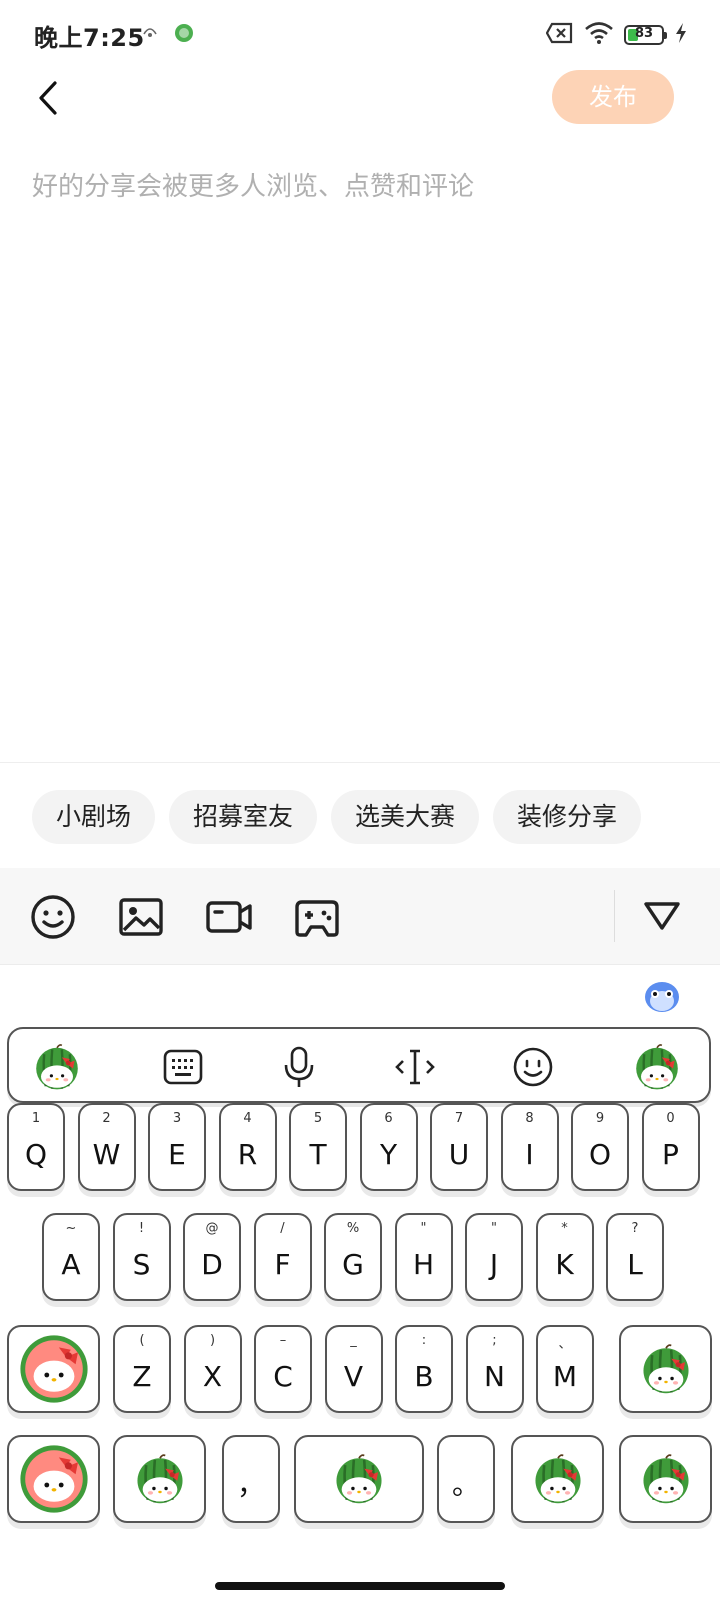 This screenshot has width=720, height=1600. Describe the element at coordinates (405, 817) in the screenshot. I see `topic-chip: 选美大赛` at that location.